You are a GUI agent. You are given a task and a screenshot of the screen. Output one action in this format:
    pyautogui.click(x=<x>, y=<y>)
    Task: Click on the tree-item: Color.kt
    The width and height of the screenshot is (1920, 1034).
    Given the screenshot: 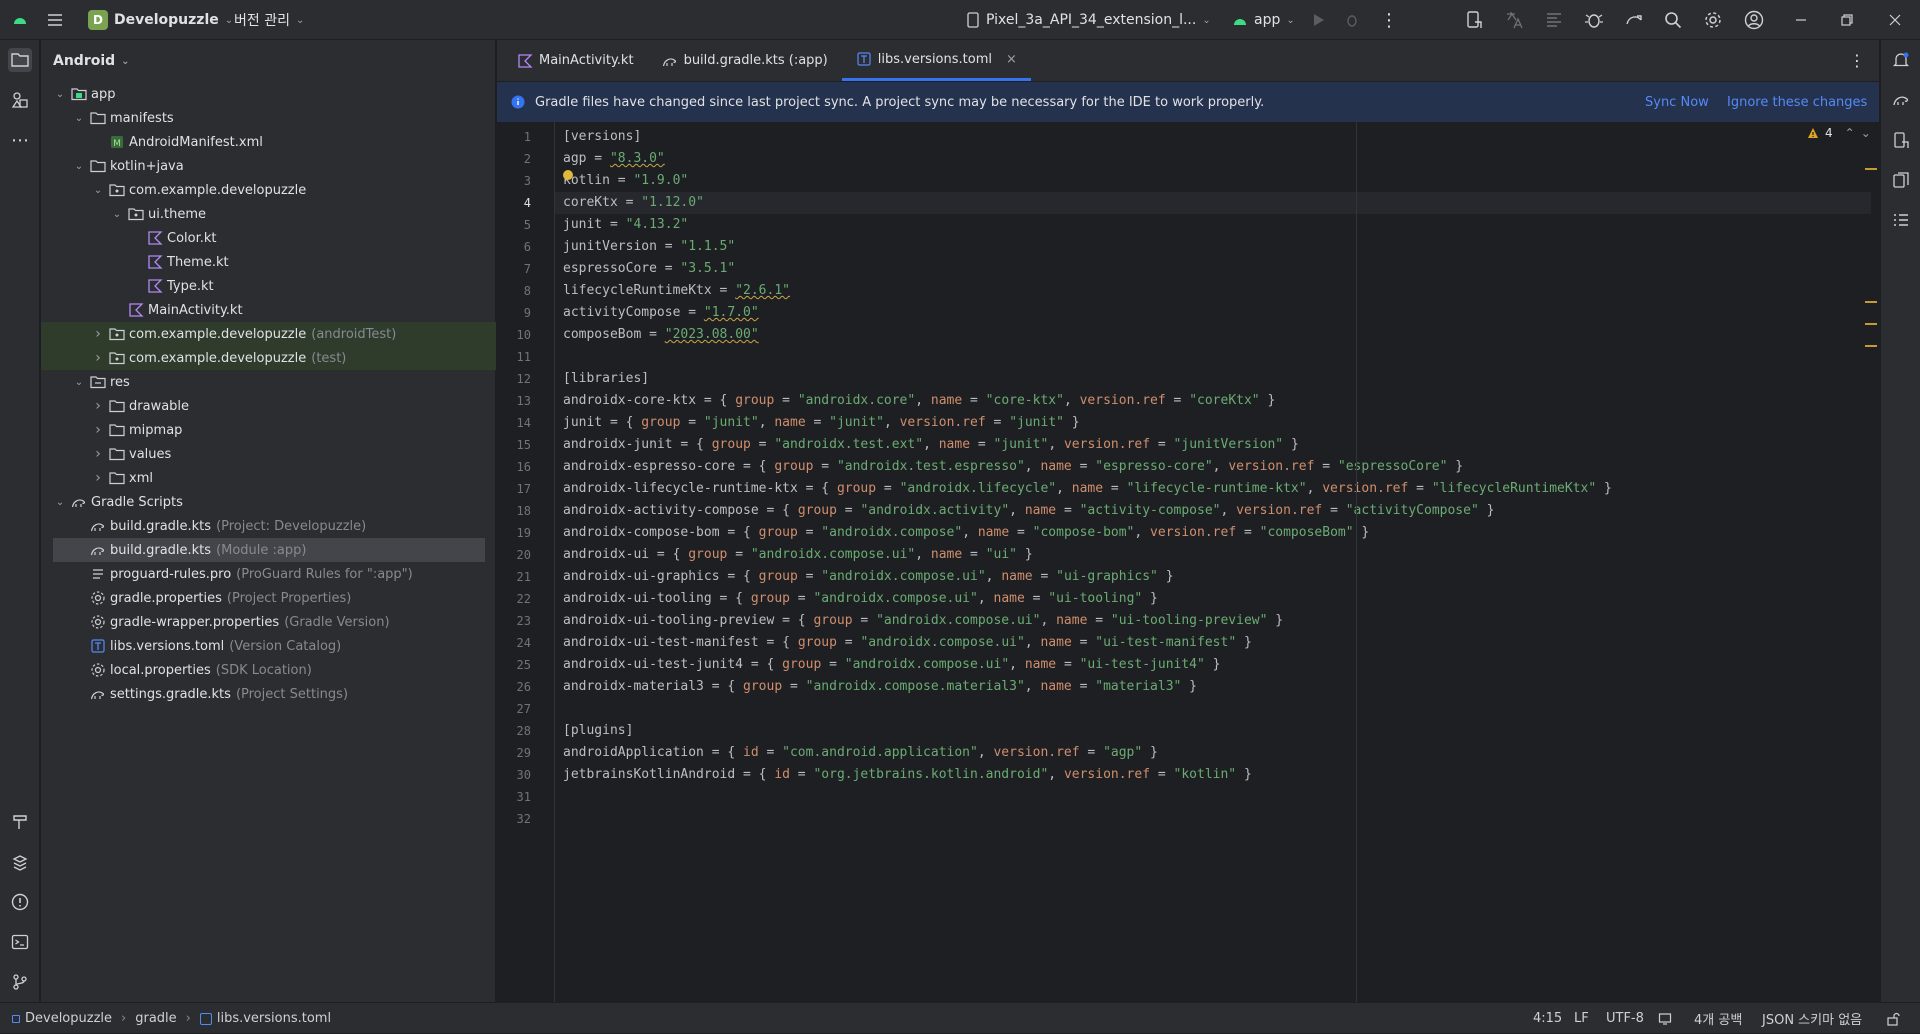 What is the action you would take?
    pyautogui.click(x=268, y=238)
    